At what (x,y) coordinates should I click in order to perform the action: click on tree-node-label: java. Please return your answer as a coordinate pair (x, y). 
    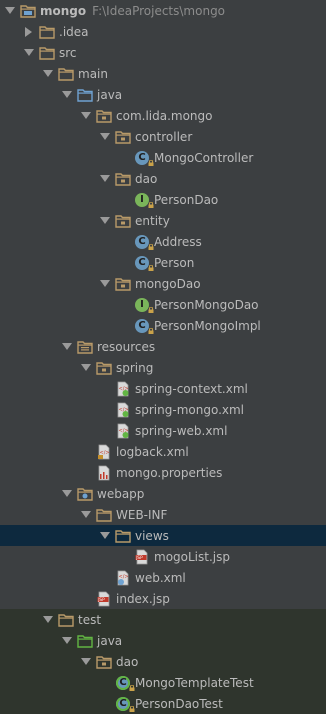
    Looking at the image, I should click on (110, 94).